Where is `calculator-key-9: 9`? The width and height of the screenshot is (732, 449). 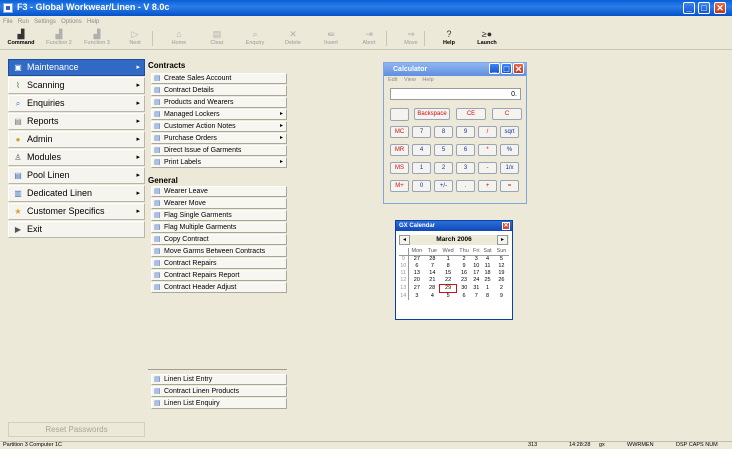
calculator-key-9: 9 is located at coordinates (465, 132).